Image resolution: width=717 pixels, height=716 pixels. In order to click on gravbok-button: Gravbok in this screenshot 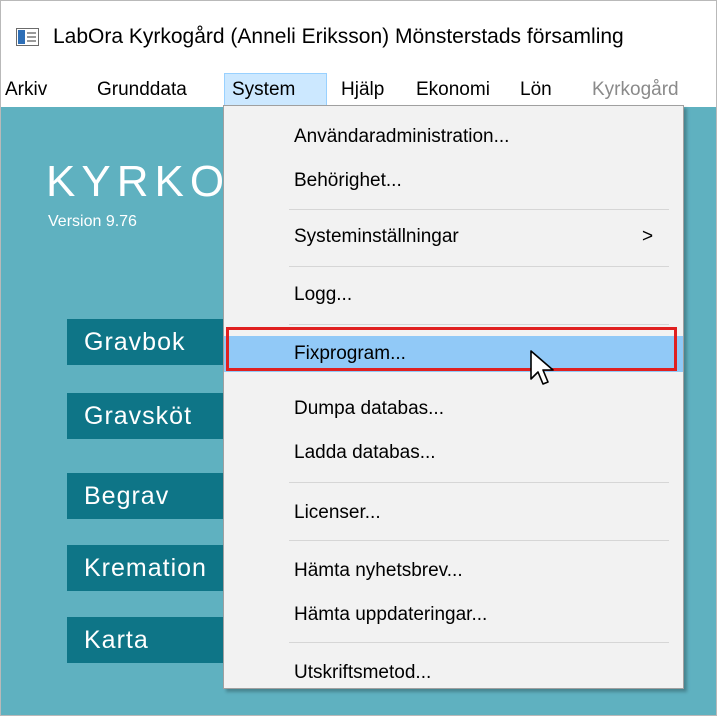, I will do `click(157, 342)`.